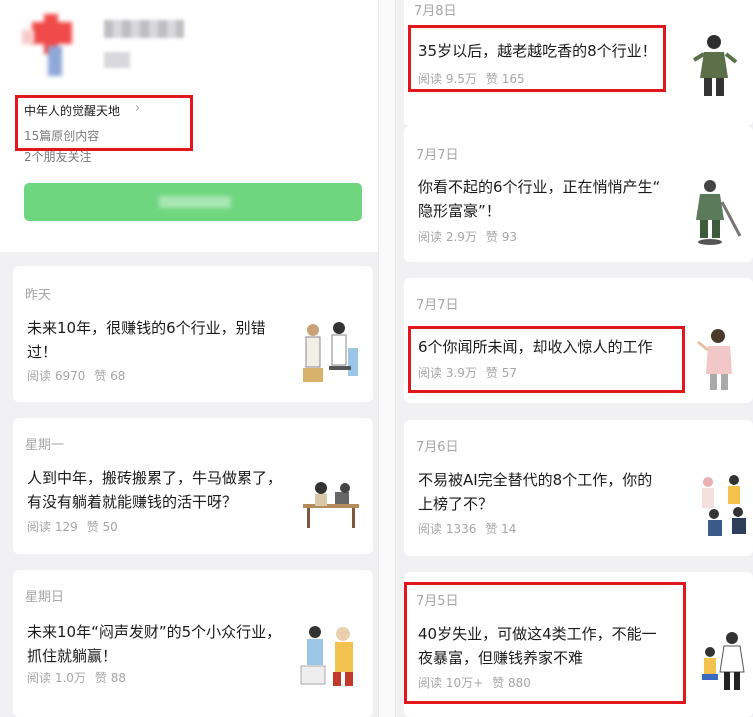 Image resolution: width=753 pixels, height=717 pixels. Describe the element at coordinates (45, 445) in the screenshot. I see `article-date: 星期一` at that location.